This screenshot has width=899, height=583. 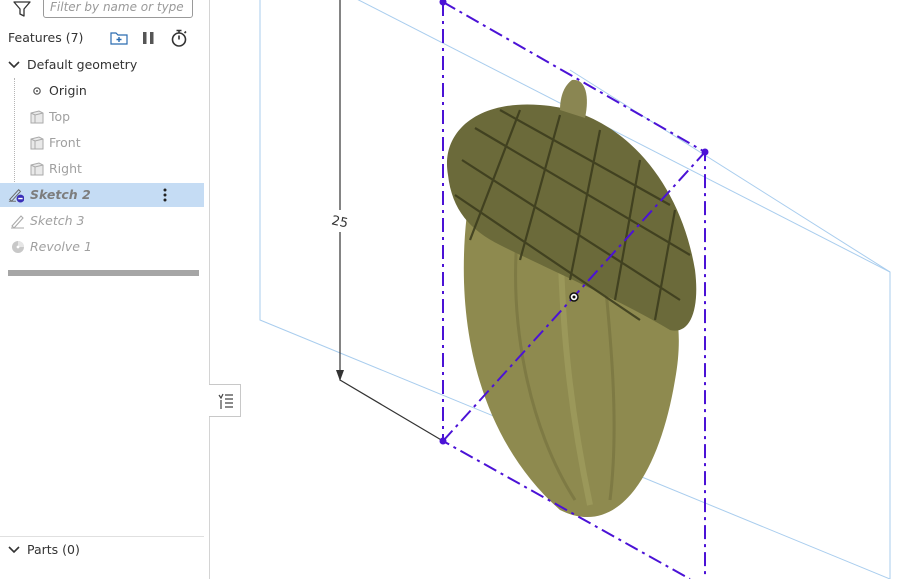 I want to click on rollback-bar, so click(x=103, y=273).